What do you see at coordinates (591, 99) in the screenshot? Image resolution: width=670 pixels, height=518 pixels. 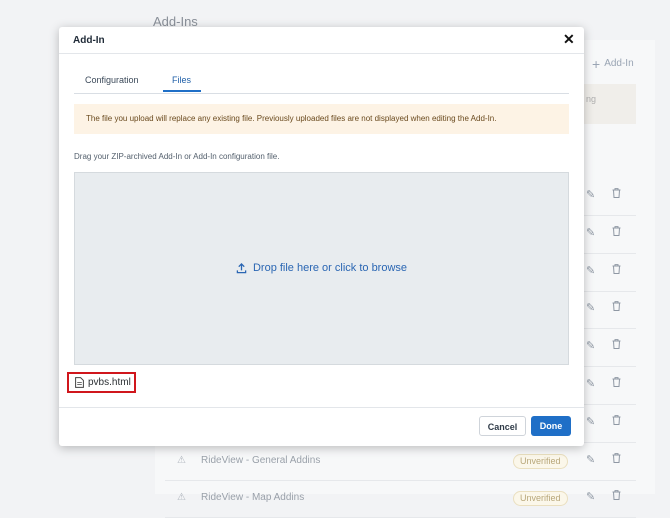 I see `background-notice-text: ng` at bounding box center [591, 99].